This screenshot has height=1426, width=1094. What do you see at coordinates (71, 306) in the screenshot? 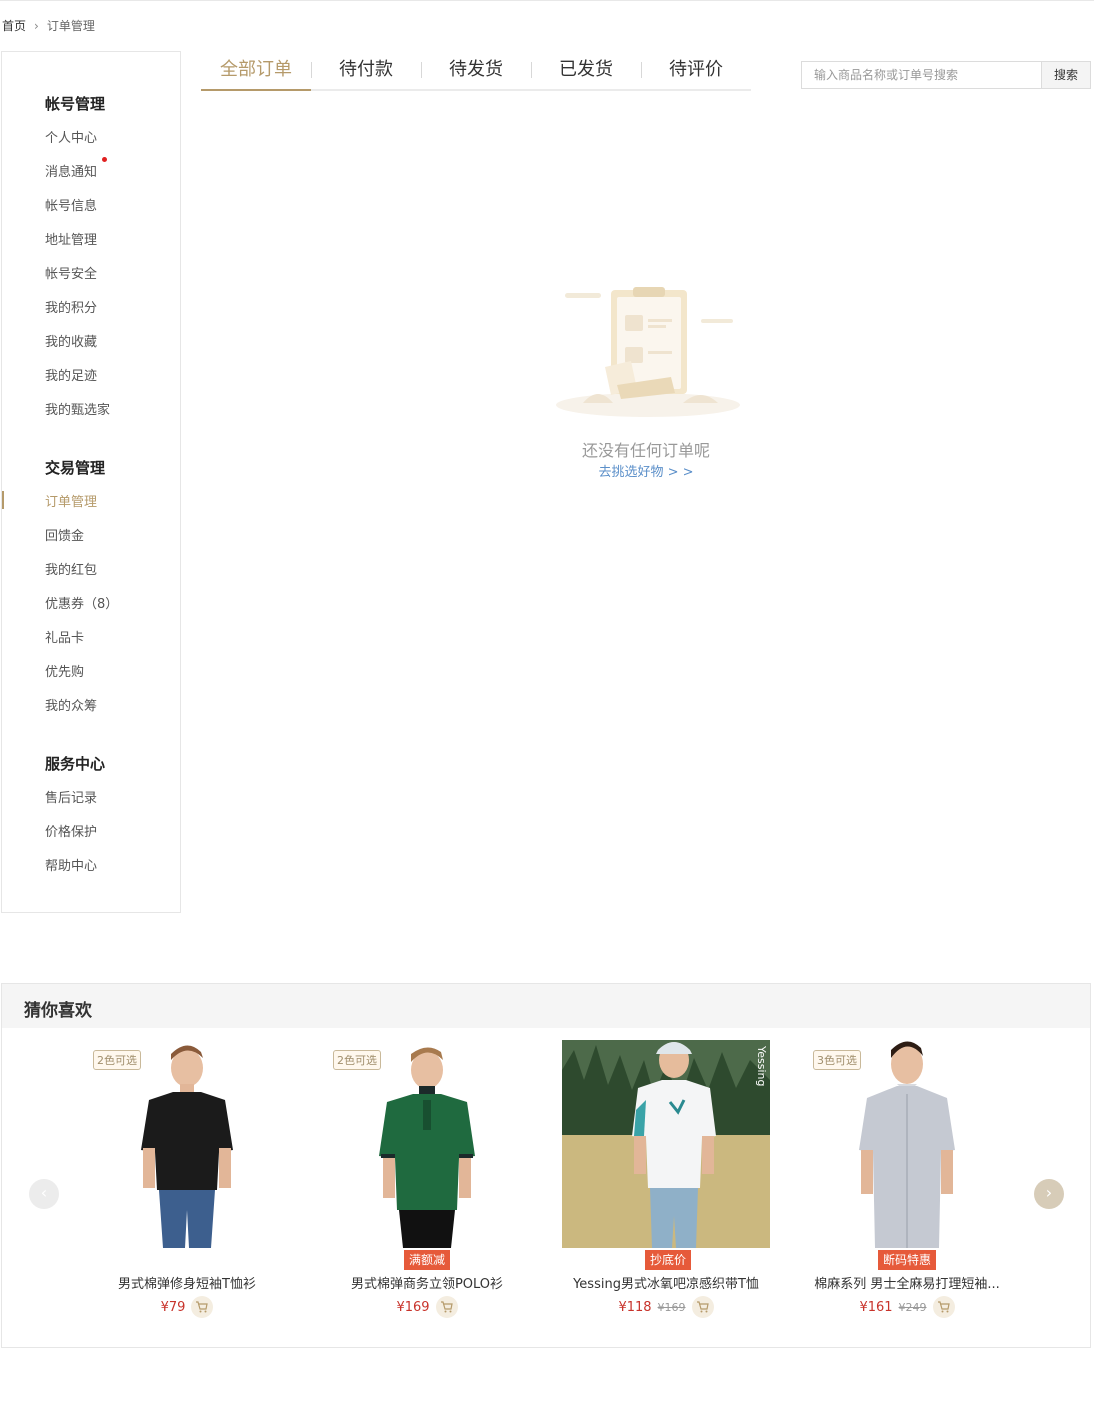
I see `sidebar-item-points: 我的积分` at bounding box center [71, 306].